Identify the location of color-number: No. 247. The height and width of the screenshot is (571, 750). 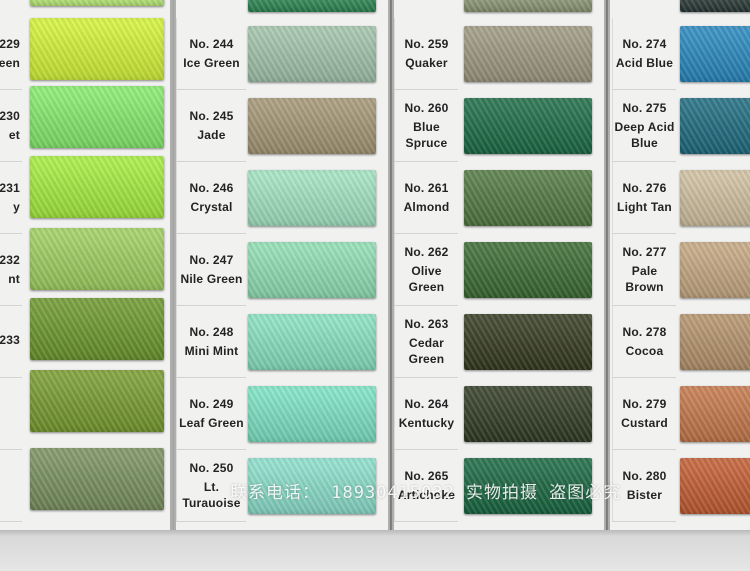
(211, 260).